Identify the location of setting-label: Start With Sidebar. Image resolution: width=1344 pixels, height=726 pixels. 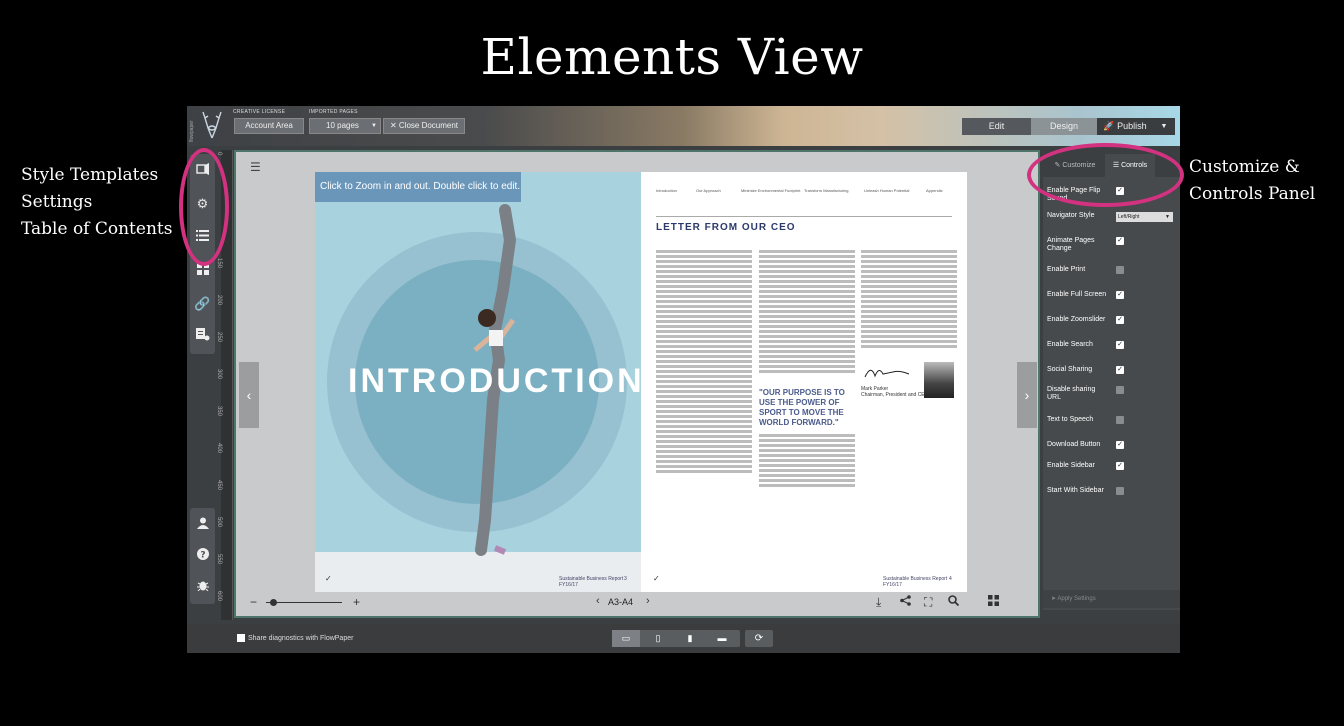
(1075, 490).